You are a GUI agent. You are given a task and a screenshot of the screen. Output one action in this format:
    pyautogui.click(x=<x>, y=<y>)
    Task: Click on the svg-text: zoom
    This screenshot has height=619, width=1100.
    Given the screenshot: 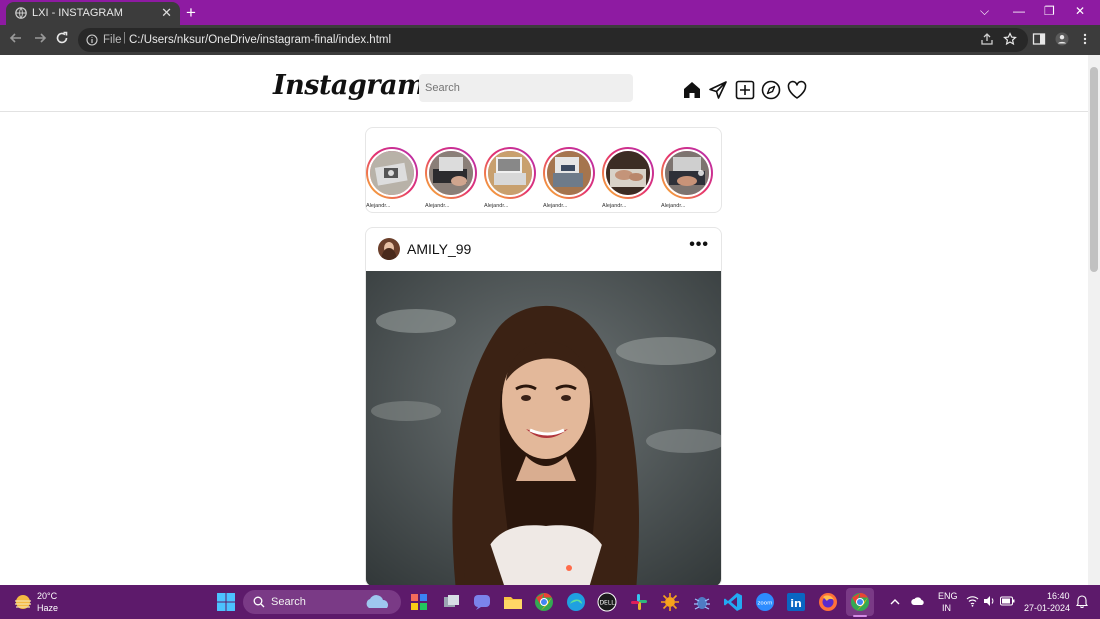 What is the action you would take?
    pyautogui.click(x=765, y=604)
    